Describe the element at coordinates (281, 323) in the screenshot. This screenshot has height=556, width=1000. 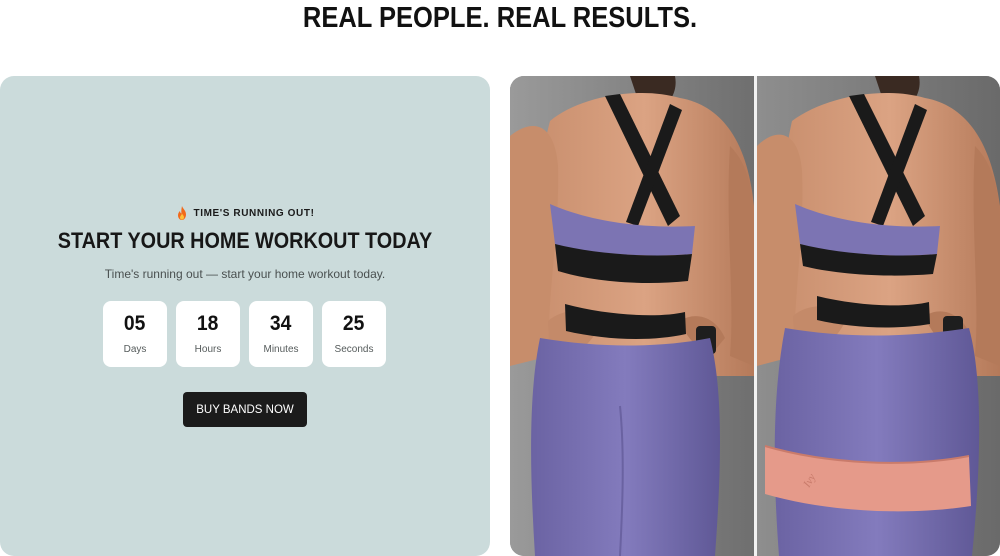
I see `countdown-value: 34` at that location.